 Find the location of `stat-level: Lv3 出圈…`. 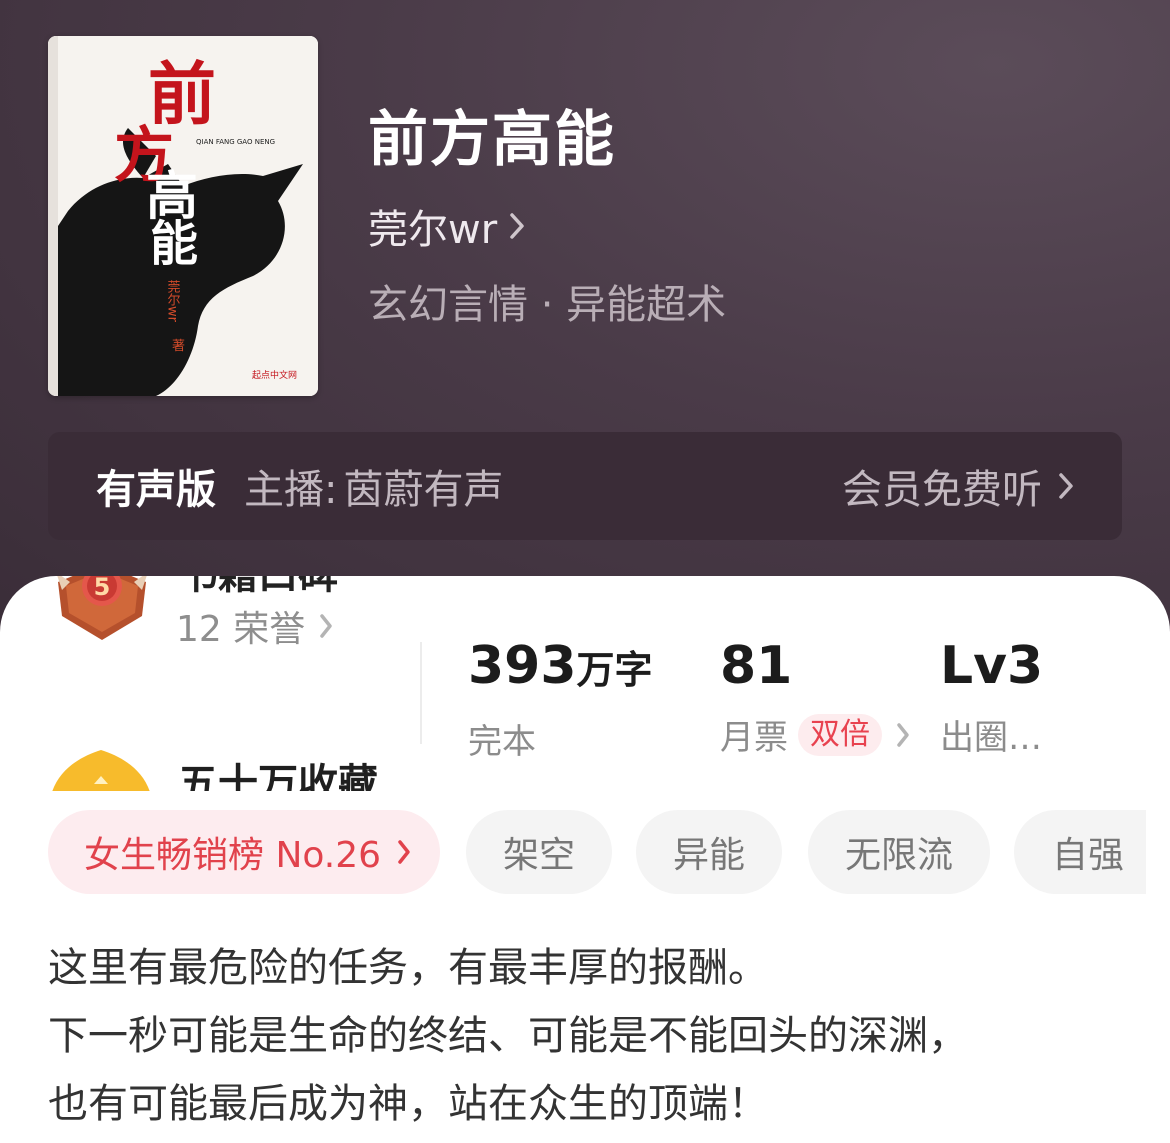

stat-level: Lv3 出圈… is located at coordinates (991, 696).